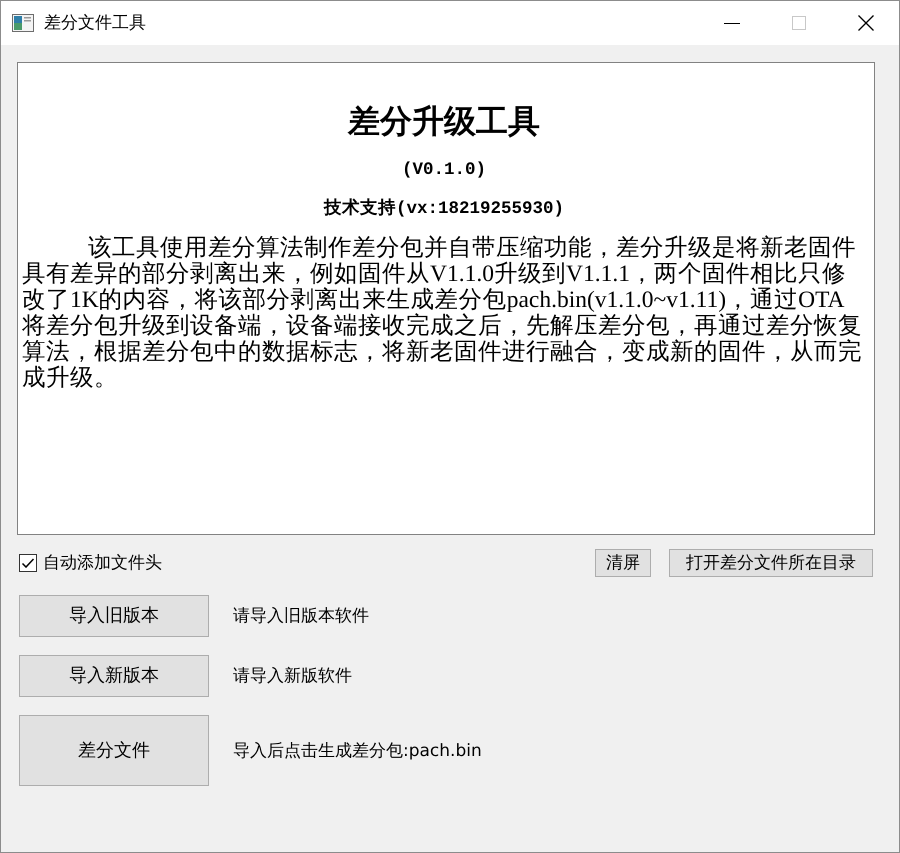 The image size is (900, 853). Describe the element at coordinates (95, 23) in the screenshot. I see `window-title: 差分文件工具` at that location.